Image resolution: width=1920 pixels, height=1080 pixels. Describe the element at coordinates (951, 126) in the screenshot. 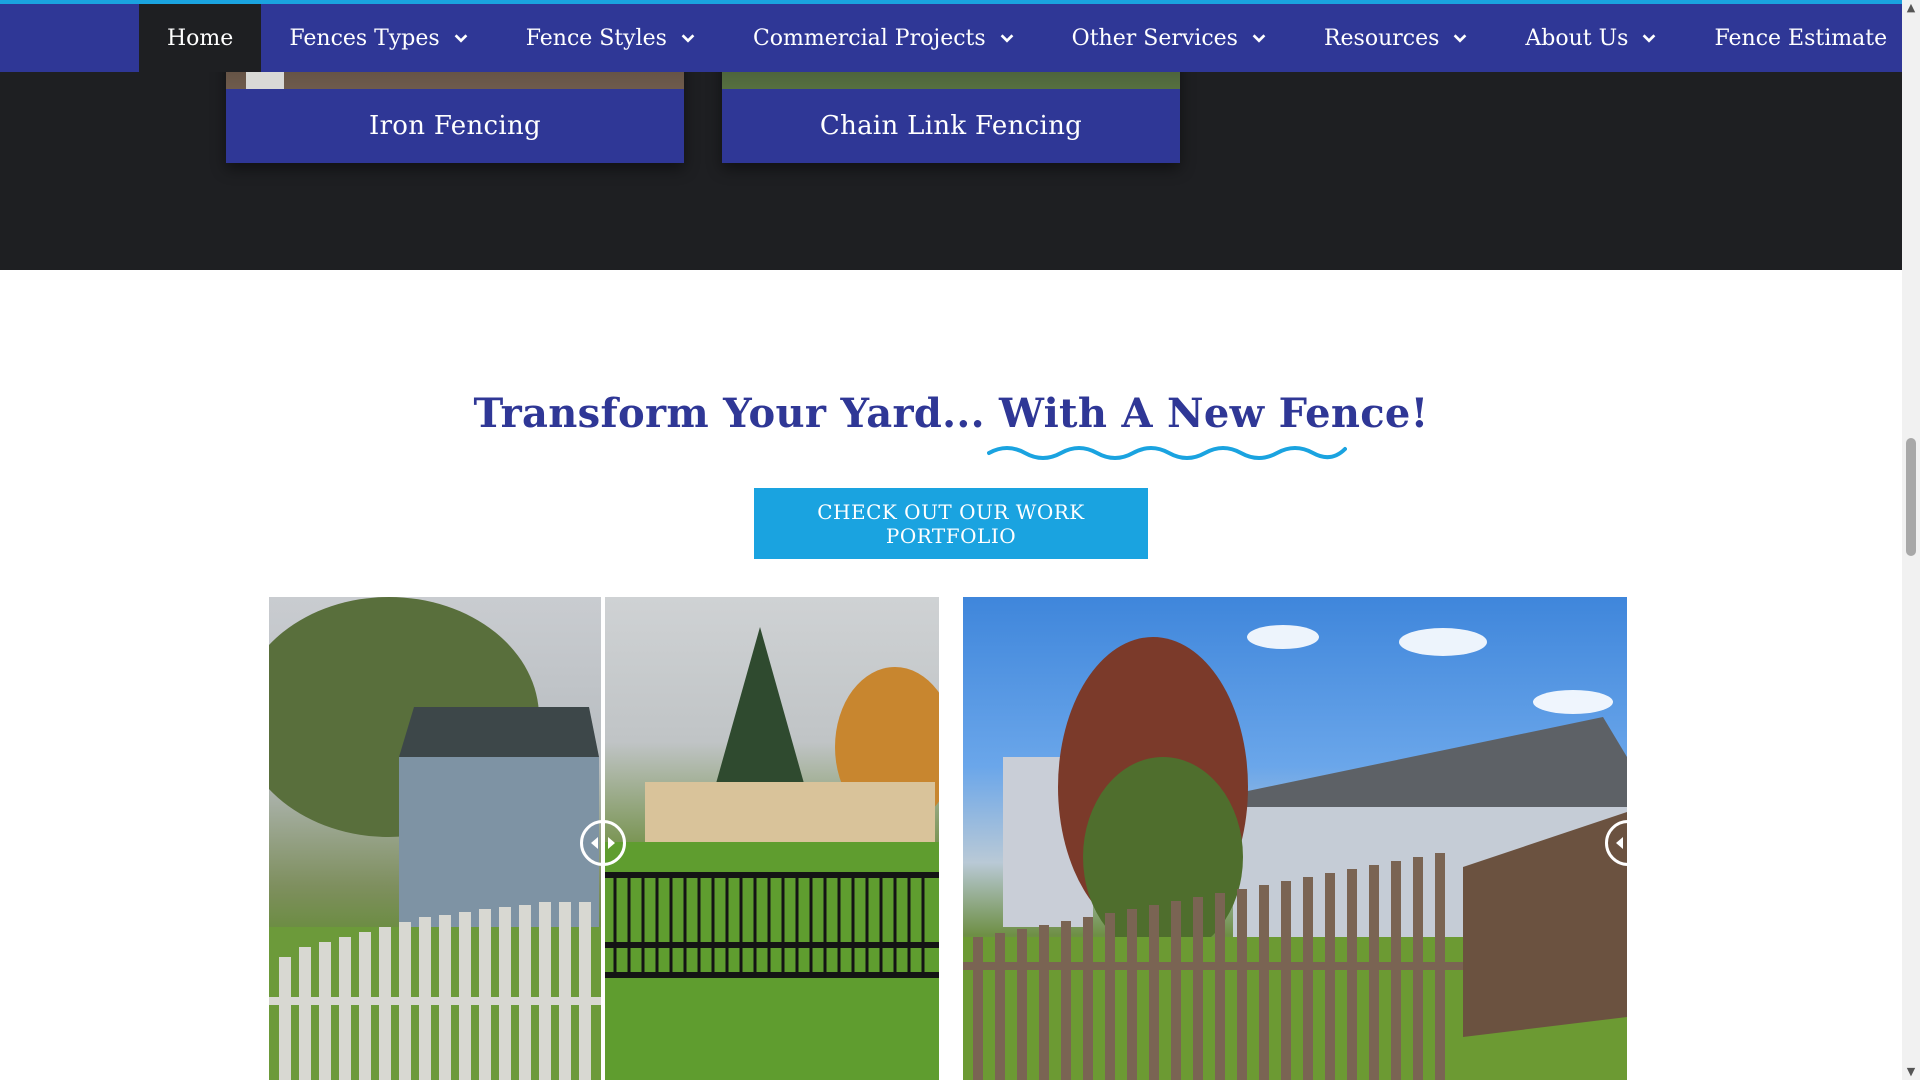

I see `card-label: Chain Link Fencing` at that location.